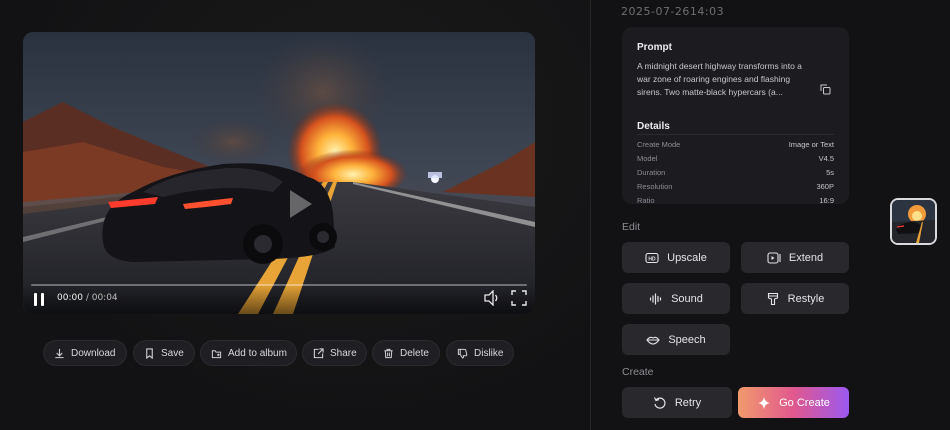  I want to click on download-icon, so click(59, 353).